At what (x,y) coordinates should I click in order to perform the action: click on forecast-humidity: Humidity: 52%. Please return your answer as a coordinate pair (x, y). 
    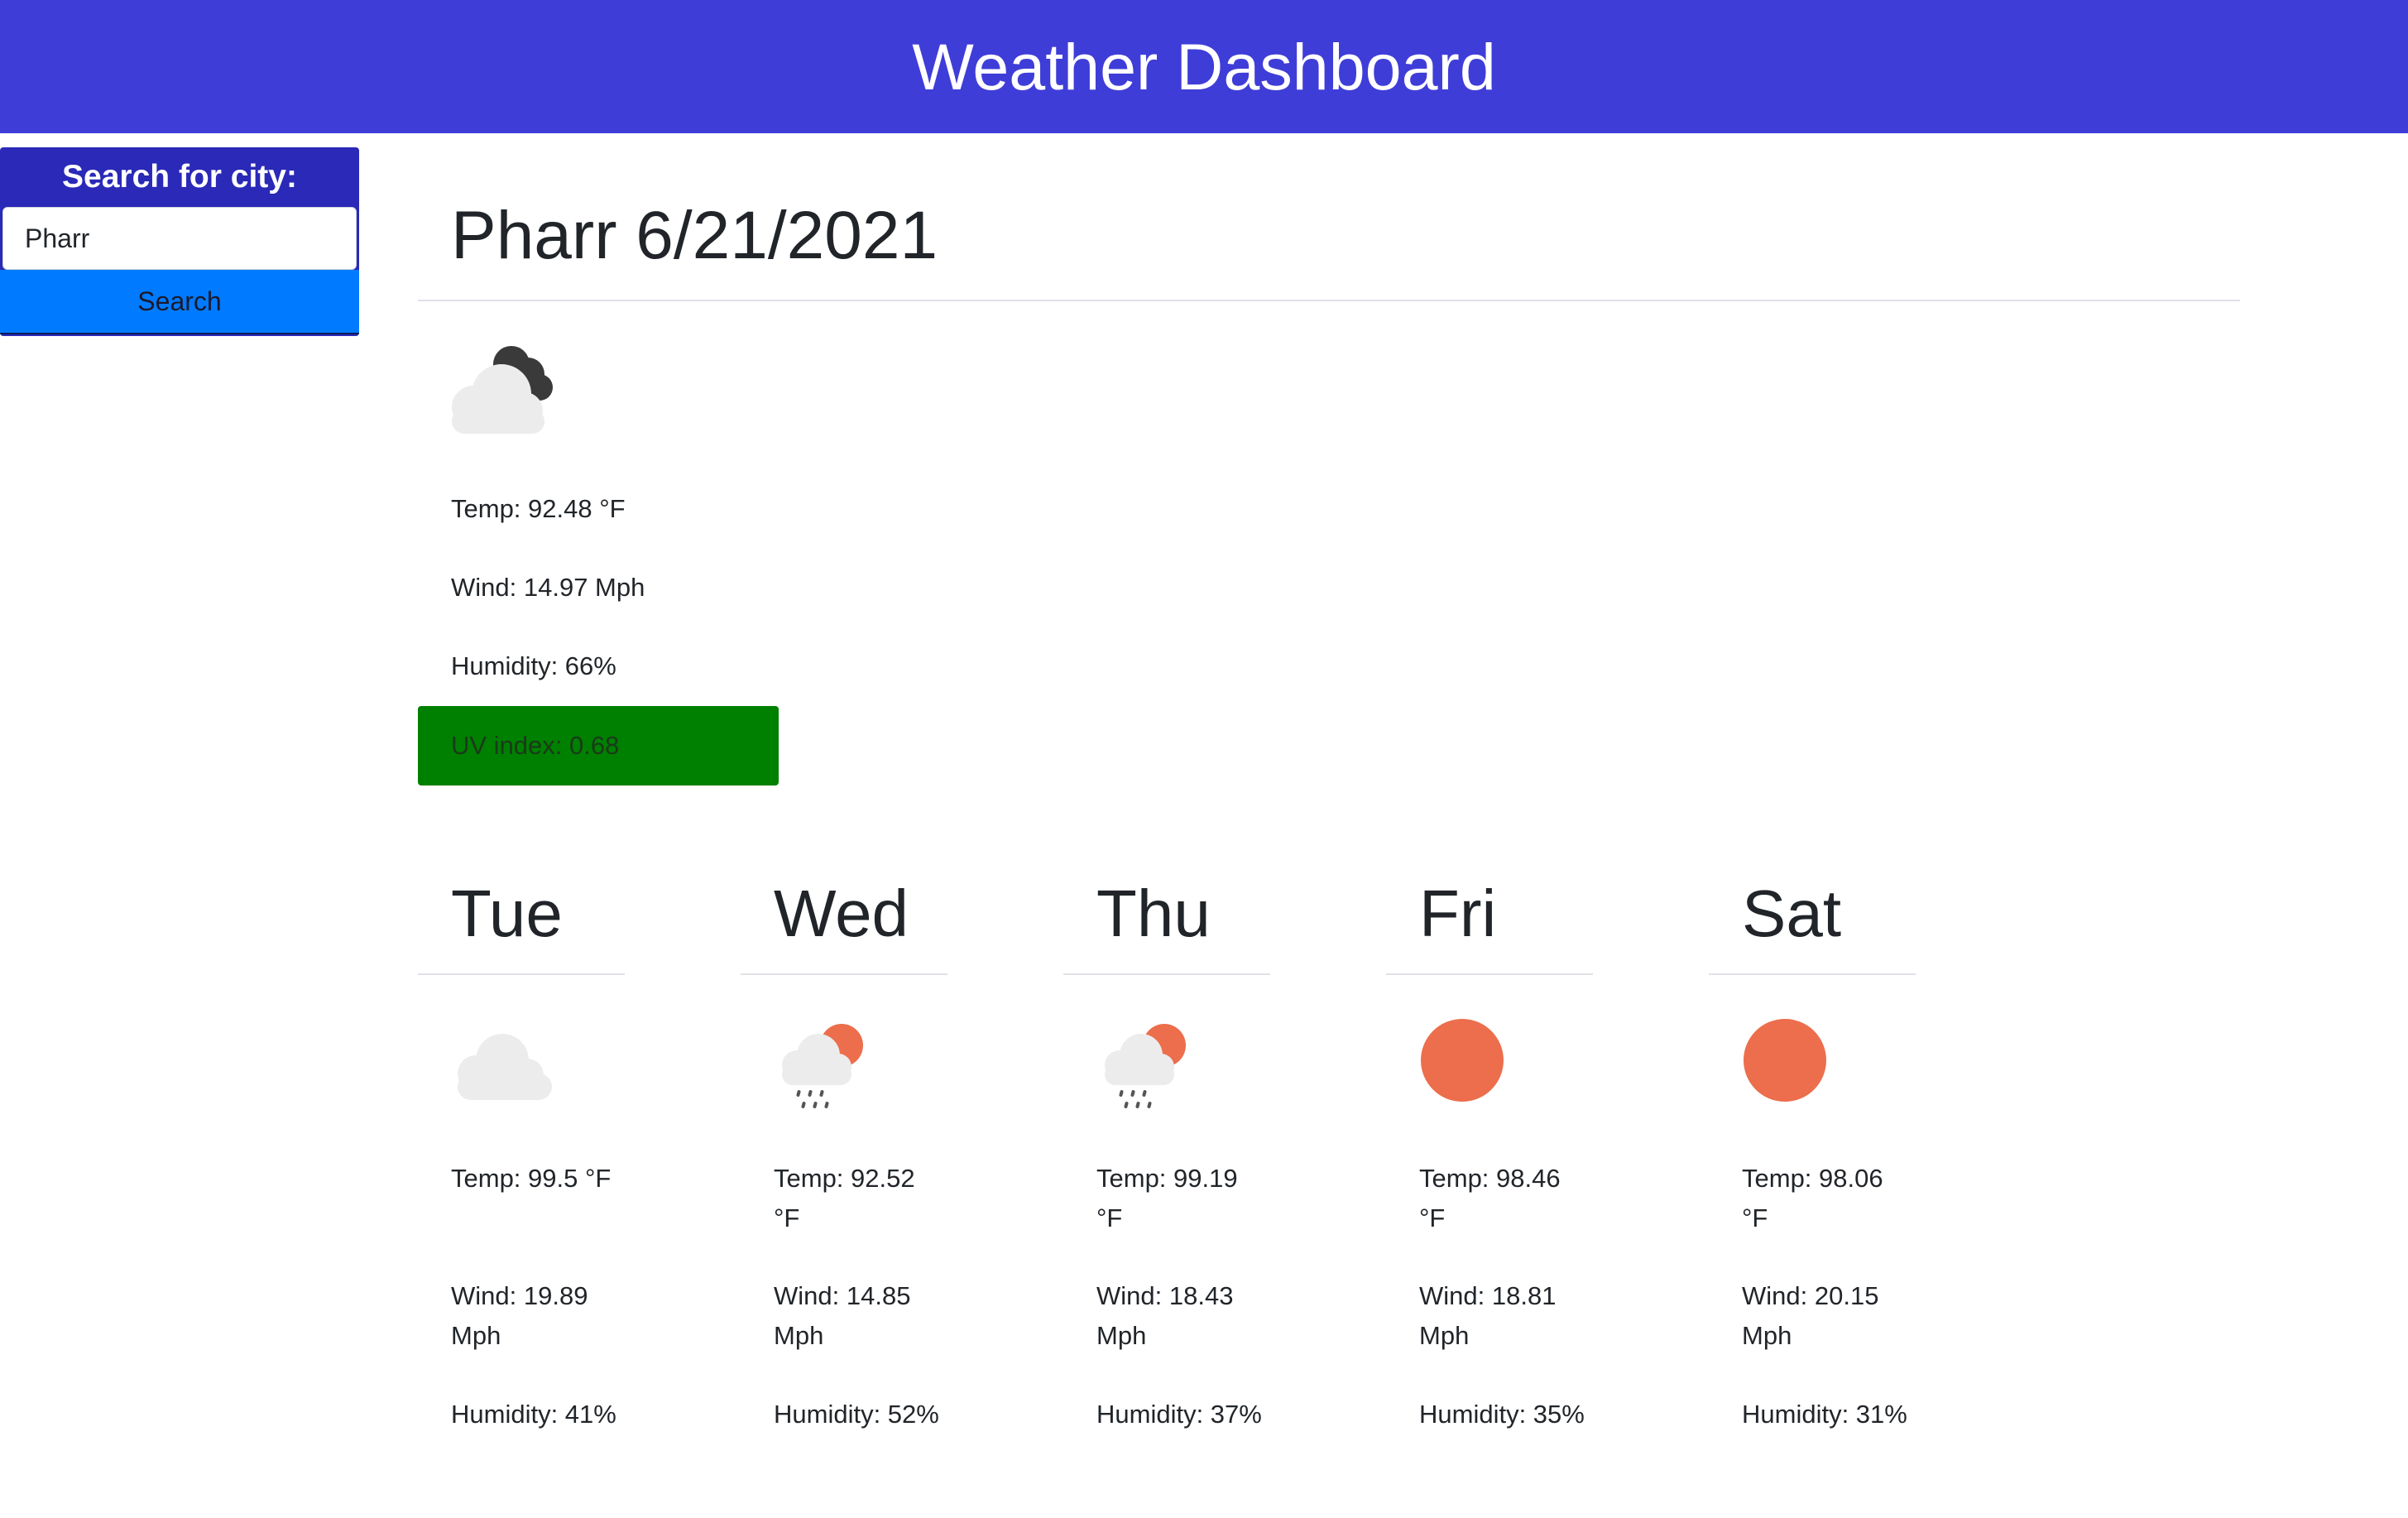
    Looking at the image, I should click on (856, 1414).